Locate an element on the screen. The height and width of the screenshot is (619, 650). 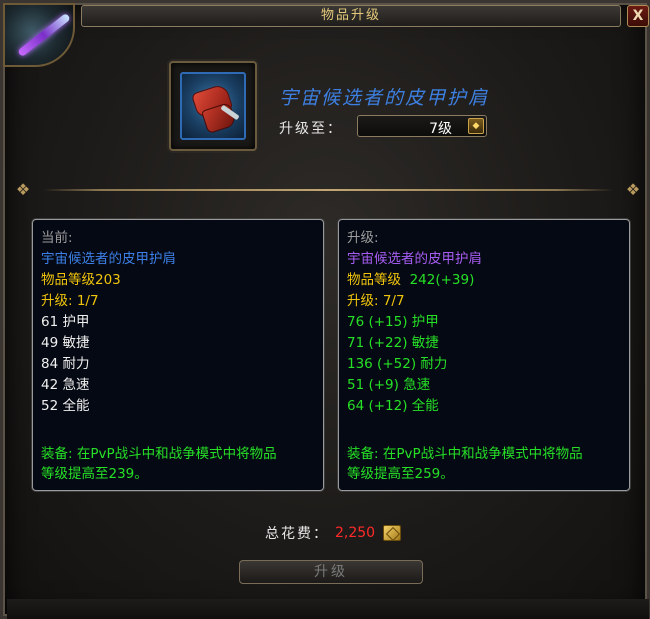
upgraded-equip-line-1: 装备: 在PvP战斗中和战争模式中将物品 is located at coordinates (465, 454).